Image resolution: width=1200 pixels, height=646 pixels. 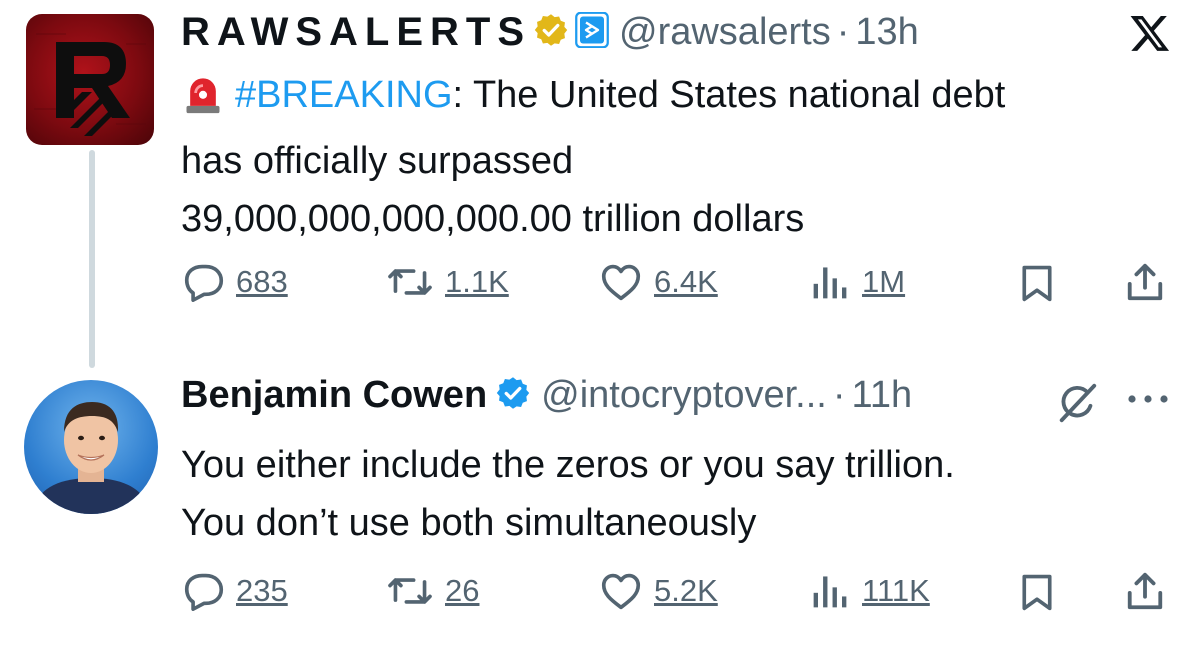 I want to click on handle: @rawsalerts, so click(x=725, y=32).